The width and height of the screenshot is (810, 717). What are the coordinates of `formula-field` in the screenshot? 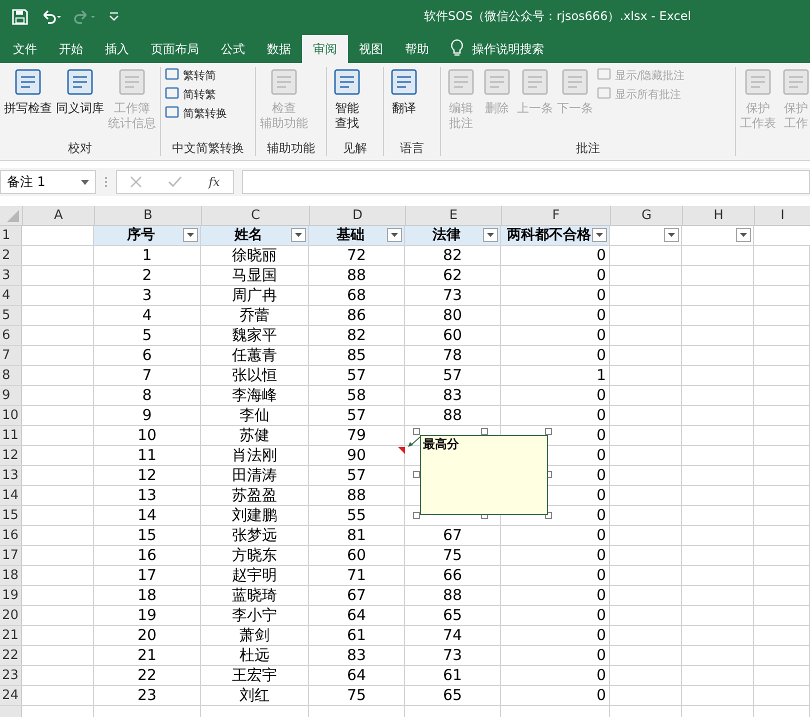 It's located at (526, 182).